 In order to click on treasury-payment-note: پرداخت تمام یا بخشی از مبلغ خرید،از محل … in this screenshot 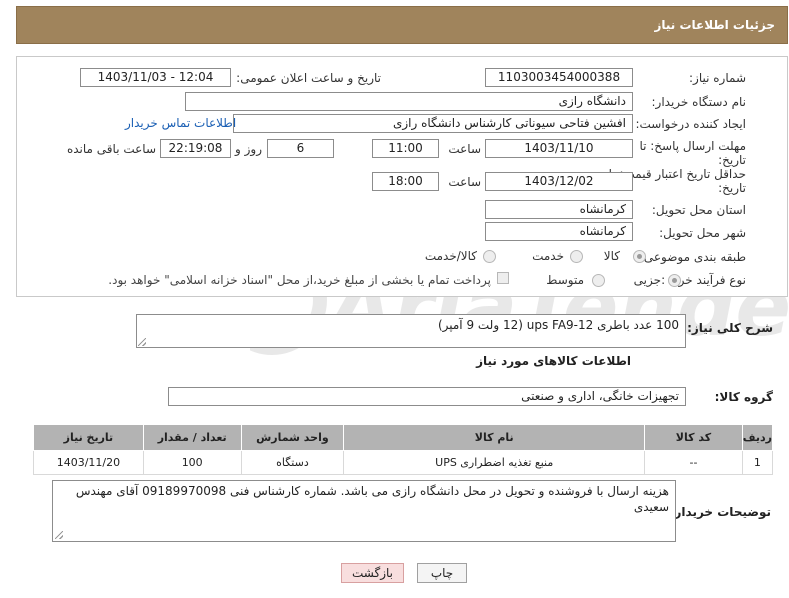, I will do `click(299, 280)`.